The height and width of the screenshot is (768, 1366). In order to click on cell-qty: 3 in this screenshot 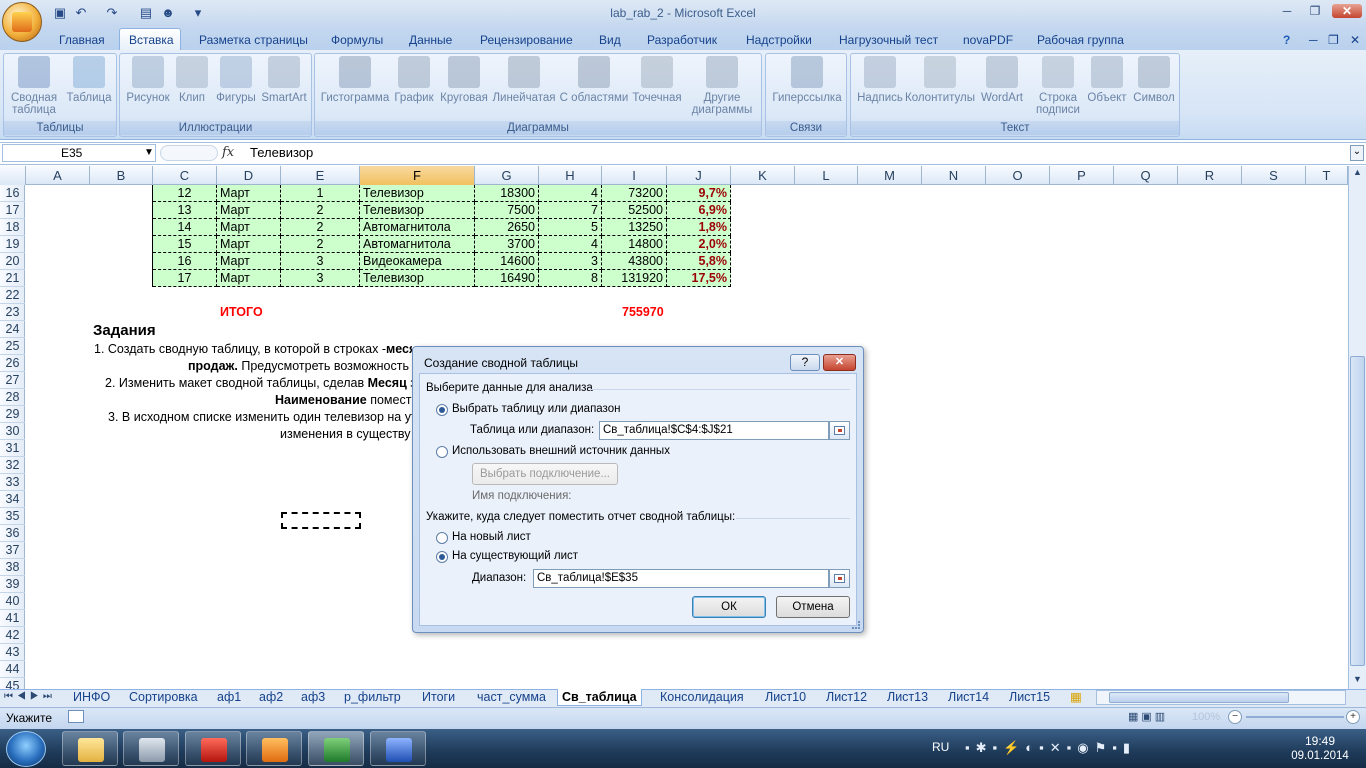, I will do `click(570, 261)`.